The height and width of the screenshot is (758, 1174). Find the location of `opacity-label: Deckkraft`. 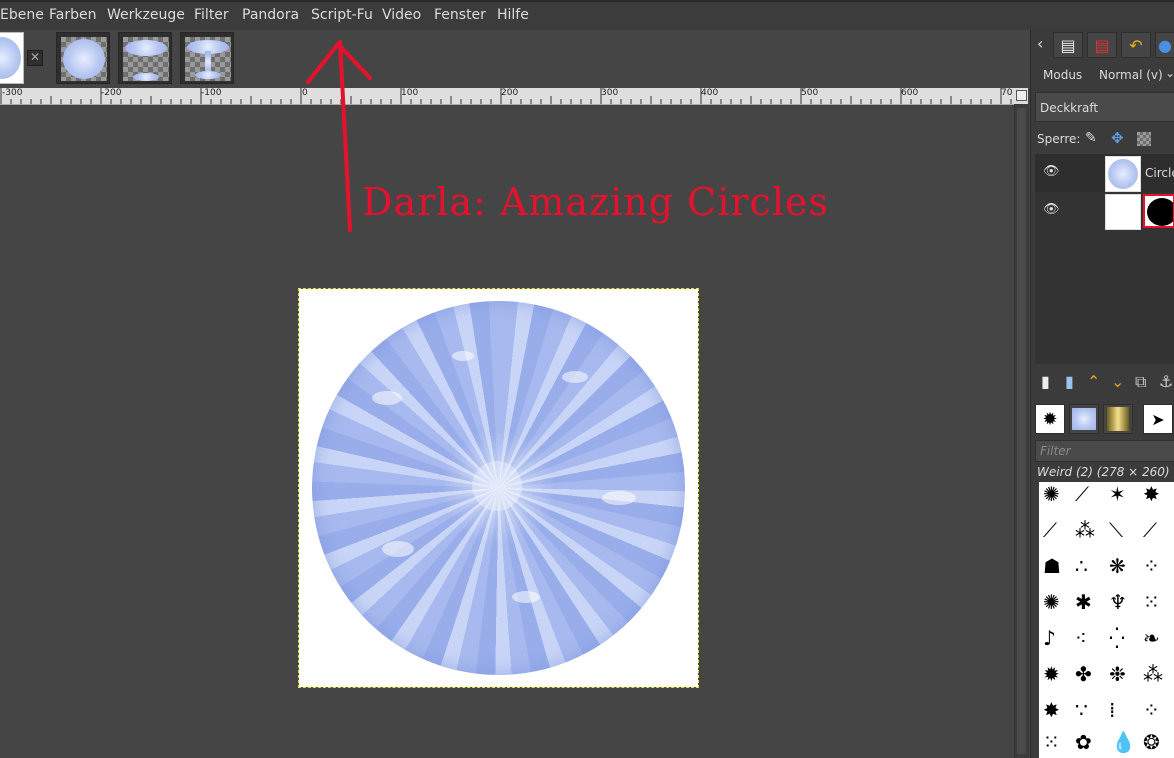

opacity-label: Deckkraft is located at coordinates (1069, 108).